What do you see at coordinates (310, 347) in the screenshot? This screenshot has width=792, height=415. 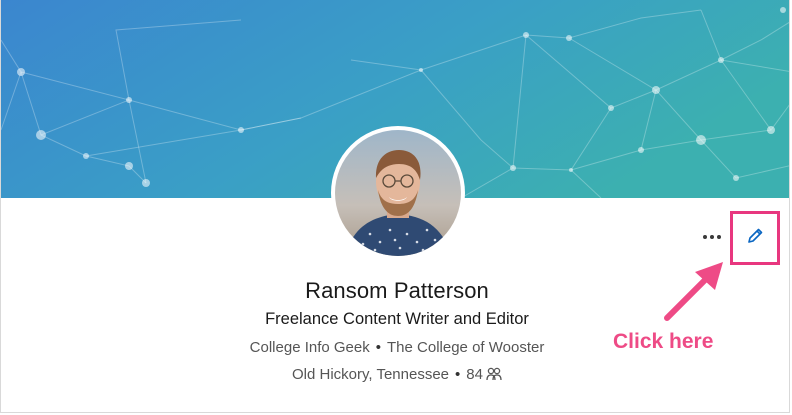 I see `current-company-link: College Info Geek` at bounding box center [310, 347].